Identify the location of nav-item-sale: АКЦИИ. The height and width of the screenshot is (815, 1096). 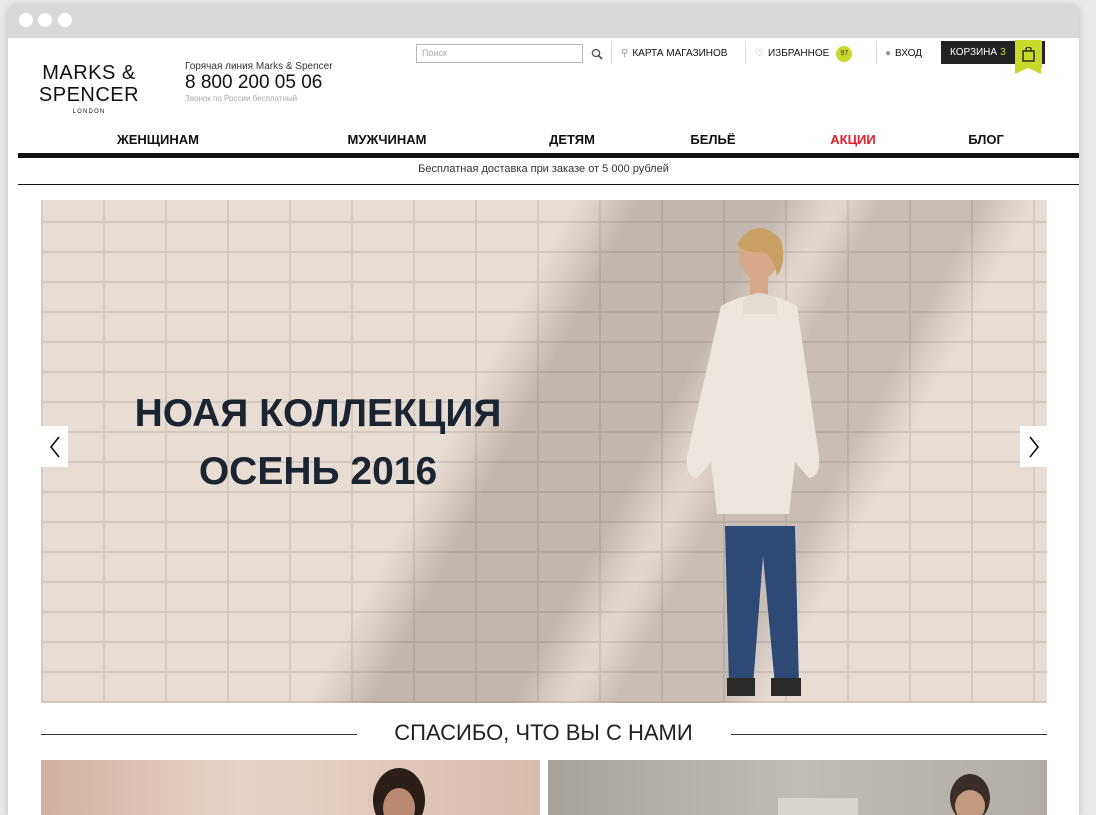
(853, 139).